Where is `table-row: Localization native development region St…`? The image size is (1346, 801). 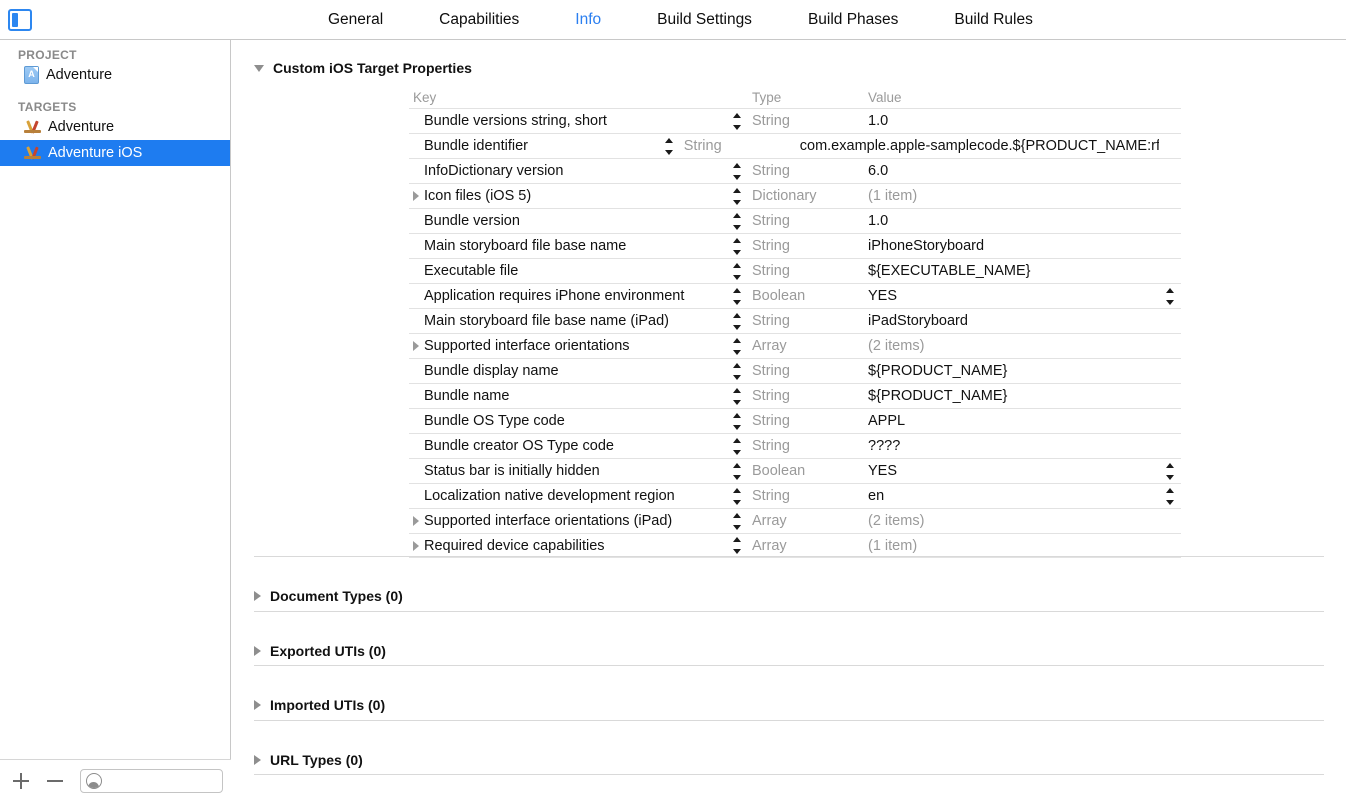
table-row: Localization native development region St… is located at coordinates (795, 495).